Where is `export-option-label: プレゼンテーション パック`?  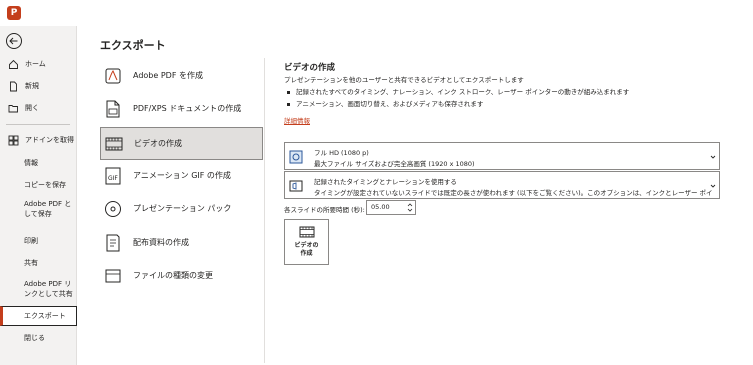 export-option-label: プレゼンテーション パック is located at coordinates (182, 208).